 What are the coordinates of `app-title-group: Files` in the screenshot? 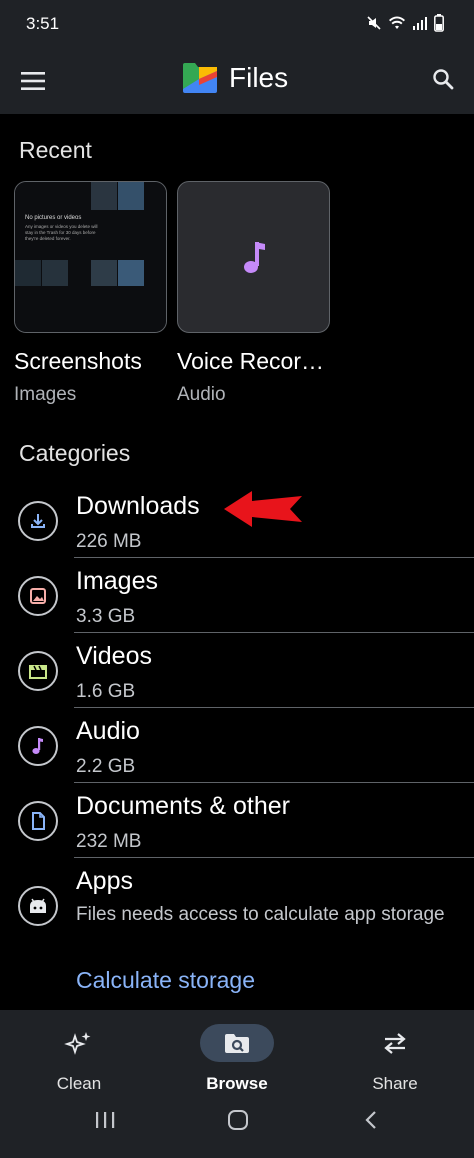 It's located at (235, 78).